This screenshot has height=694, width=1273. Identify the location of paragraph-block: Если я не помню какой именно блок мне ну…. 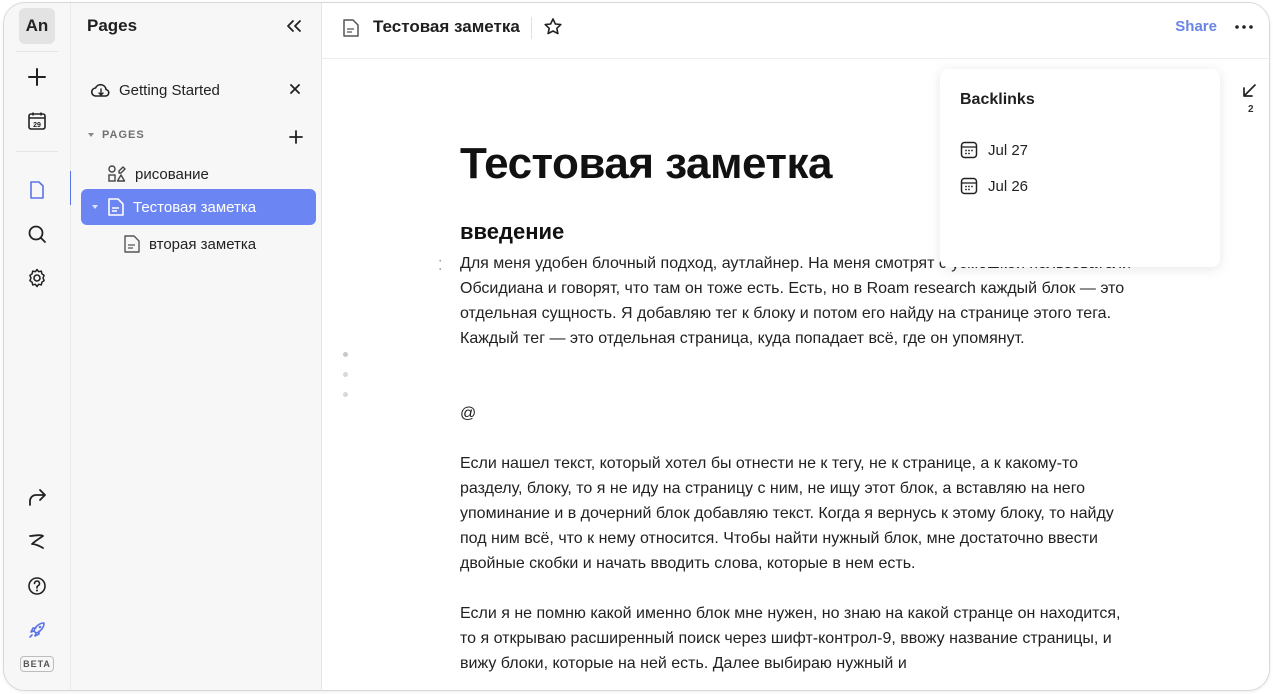
(800, 638).